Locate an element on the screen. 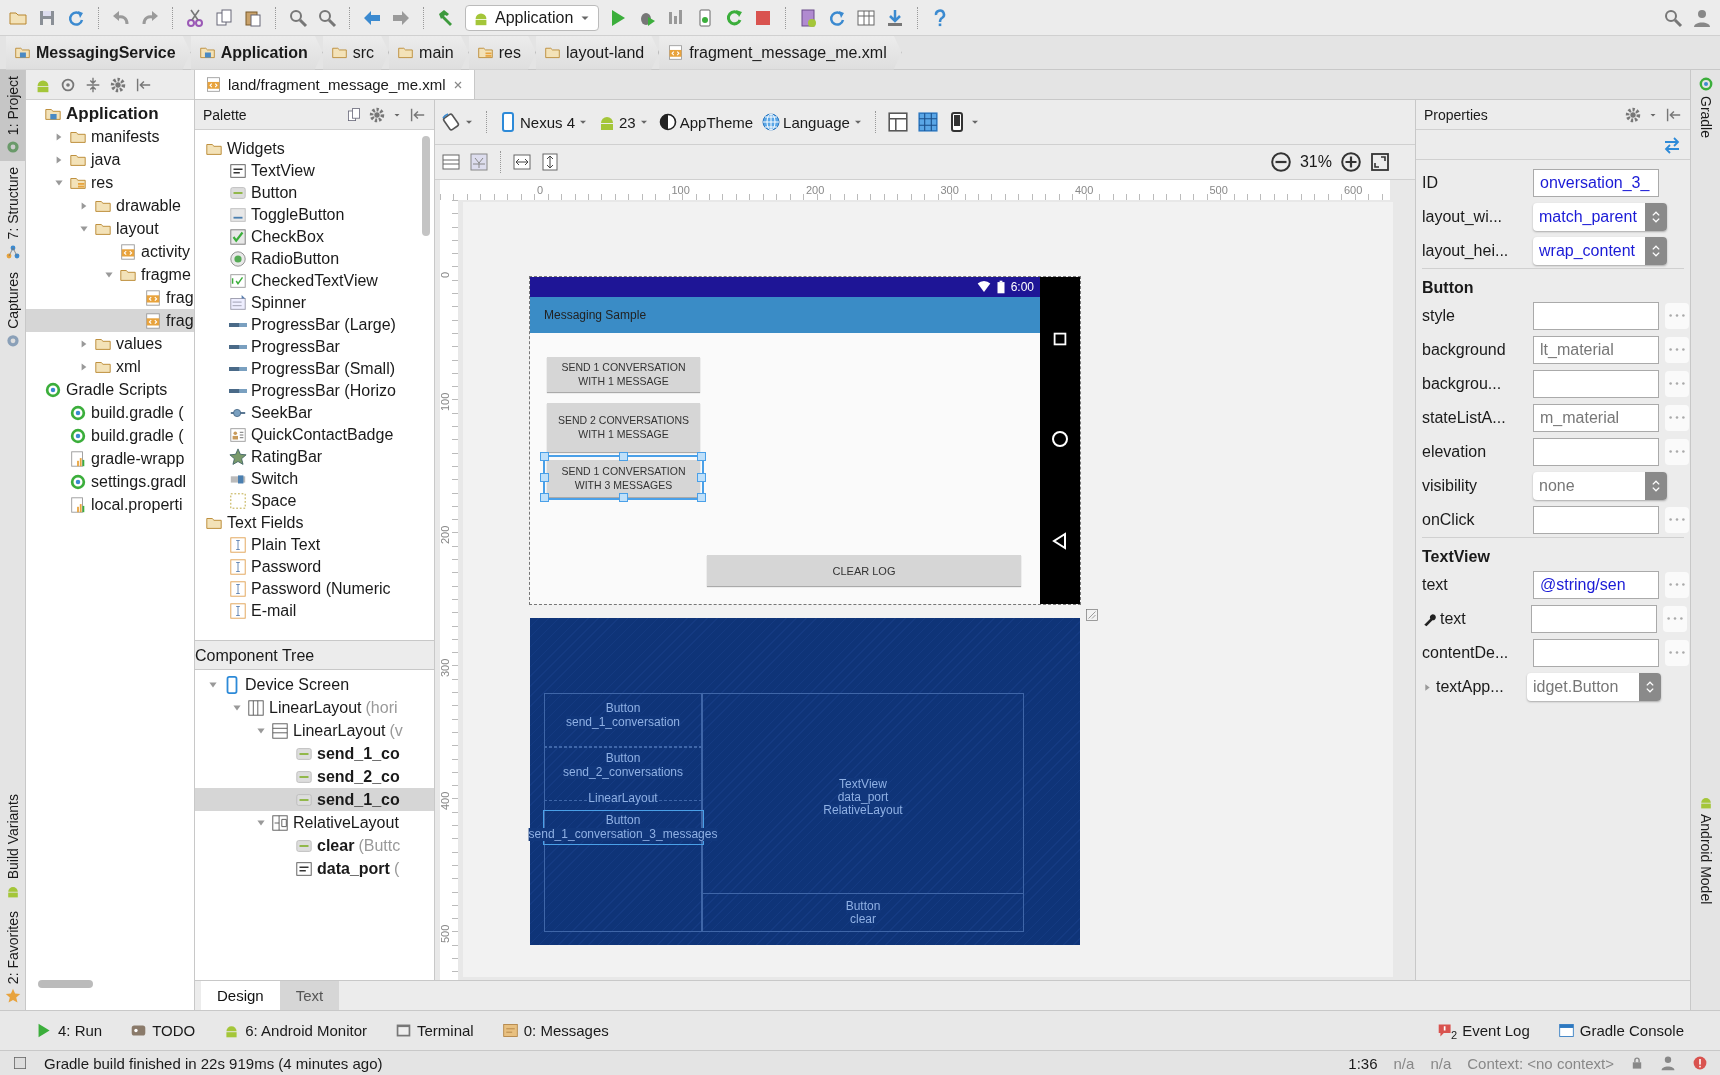  tool-window-button: 4: Run is located at coordinates (69, 1030).